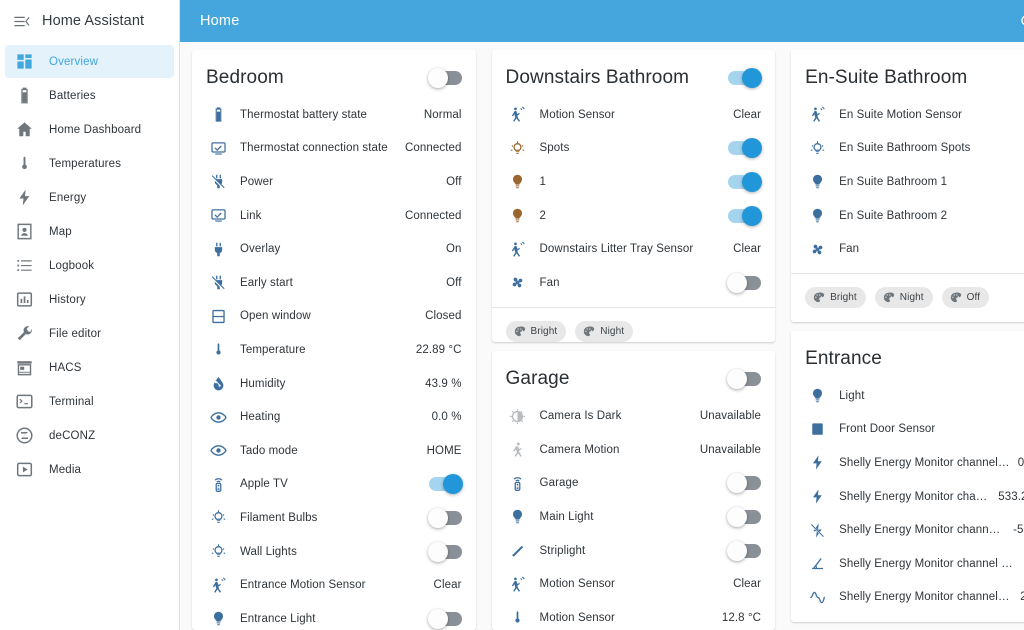 Image resolution: width=1024 pixels, height=630 pixels. What do you see at coordinates (907, 396) in the screenshot?
I see `entity-row: Light` at bounding box center [907, 396].